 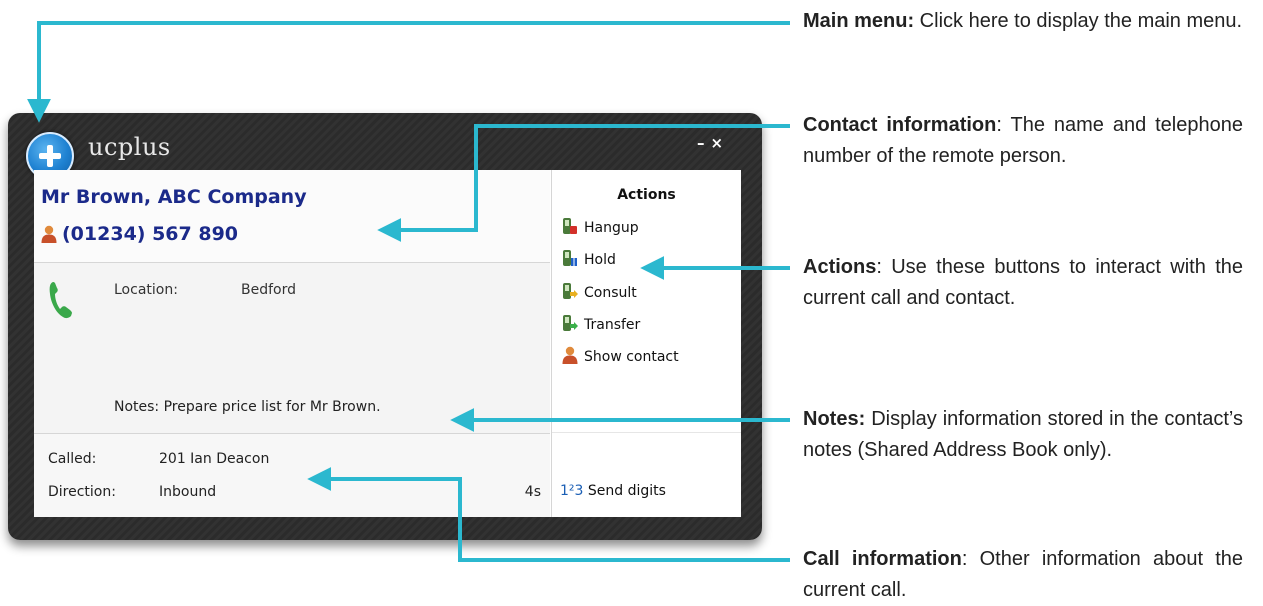 What do you see at coordinates (1078, 21) in the screenshot?
I see `callout-text: Click here to display the main menu.` at bounding box center [1078, 21].